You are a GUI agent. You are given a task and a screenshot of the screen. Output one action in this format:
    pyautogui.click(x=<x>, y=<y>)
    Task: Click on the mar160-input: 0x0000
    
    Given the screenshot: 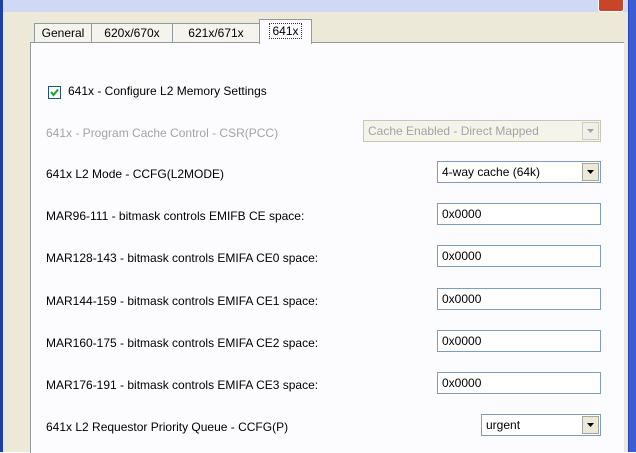 What is the action you would take?
    pyautogui.click(x=519, y=341)
    